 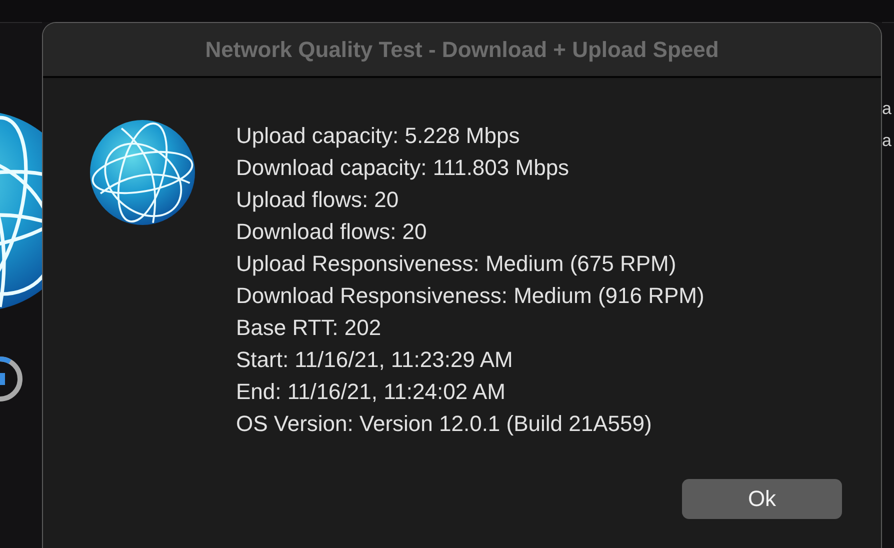 I want to click on result-line: Start: 11/16/21, 11:23:29 AM, so click(x=375, y=360).